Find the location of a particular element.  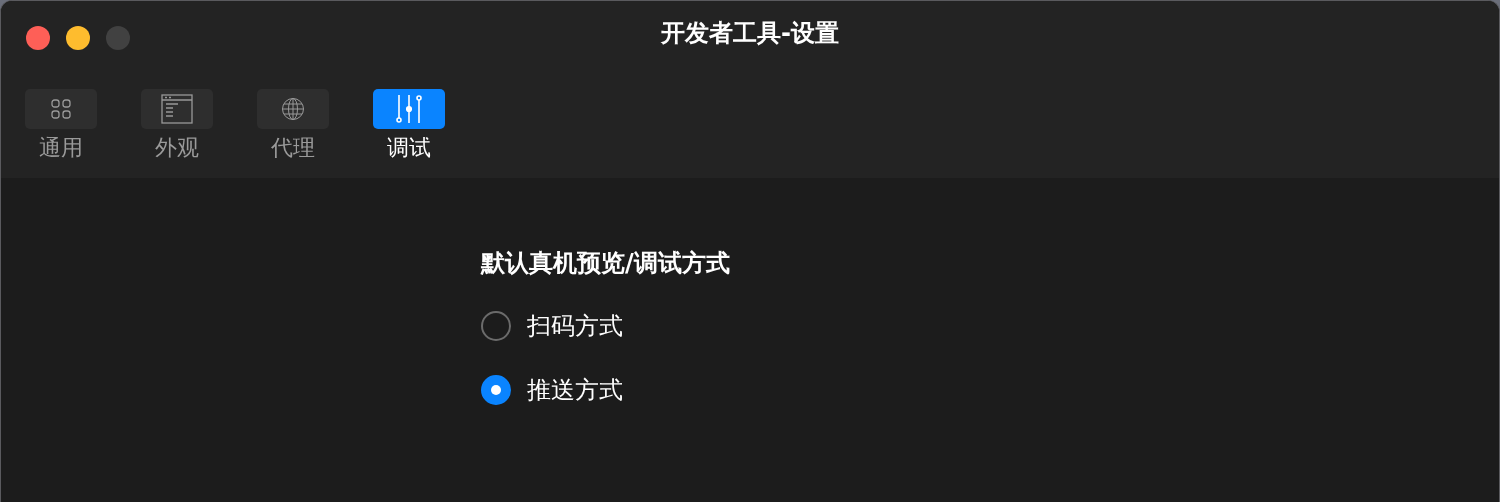

radio-option: 推送方式 is located at coordinates (552, 390).